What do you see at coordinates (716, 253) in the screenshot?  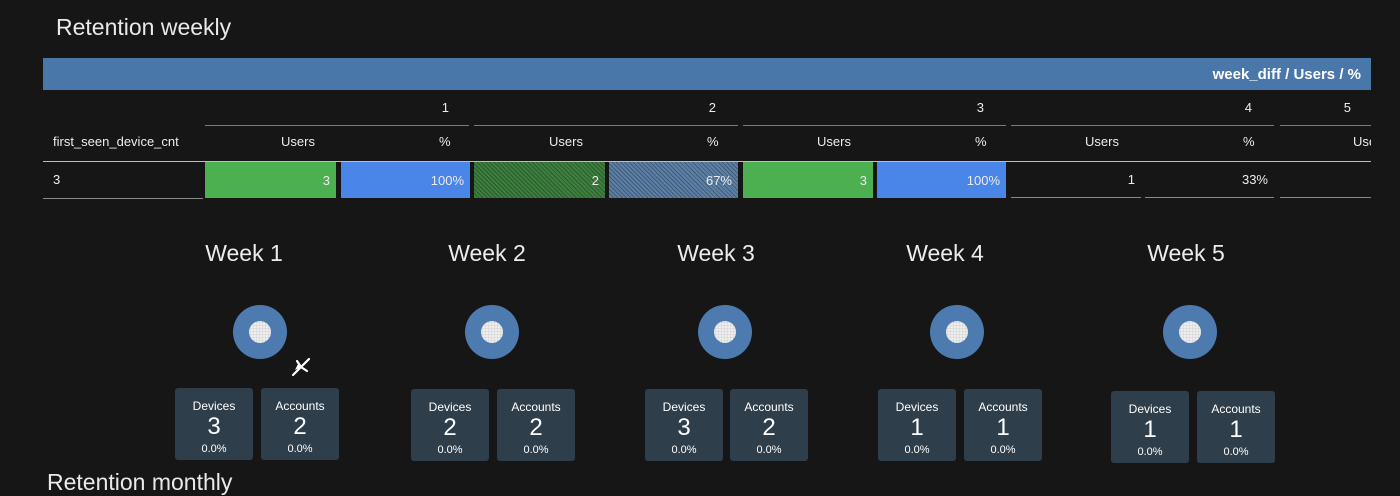 I see `week-title: Week 3` at bounding box center [716, 253].